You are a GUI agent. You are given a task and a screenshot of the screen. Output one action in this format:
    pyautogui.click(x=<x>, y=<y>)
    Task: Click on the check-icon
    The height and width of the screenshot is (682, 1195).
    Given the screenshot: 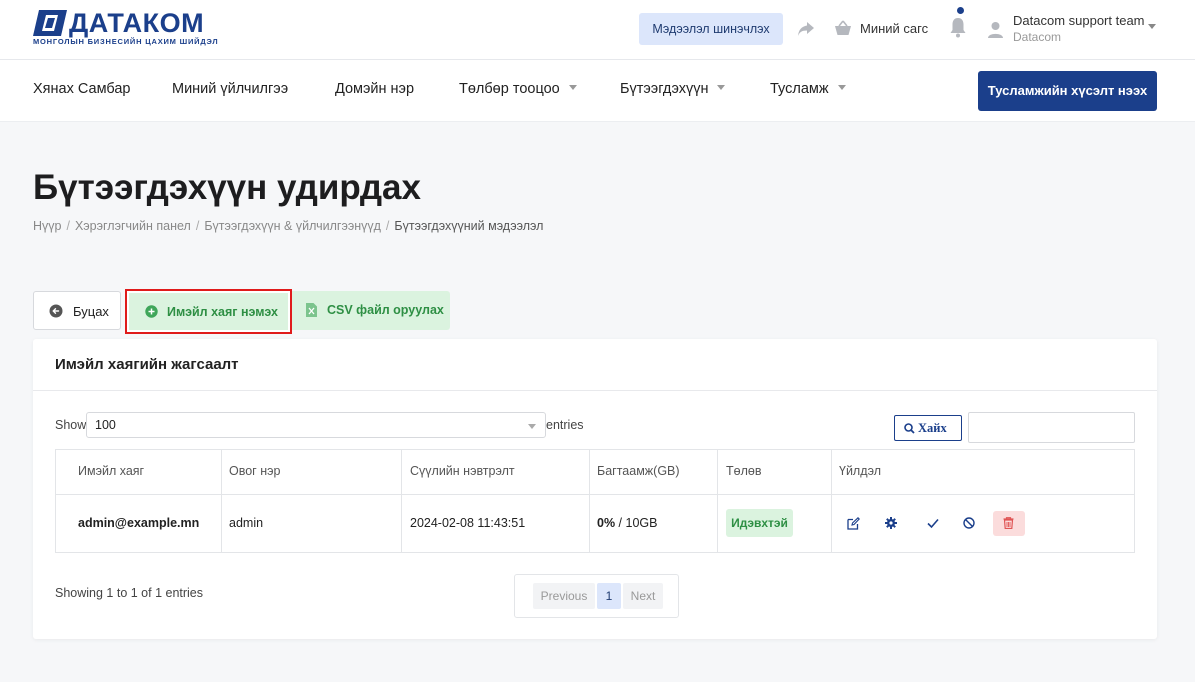 What is the action you would take?
    pyautogui.click(x=933, y=523)
    